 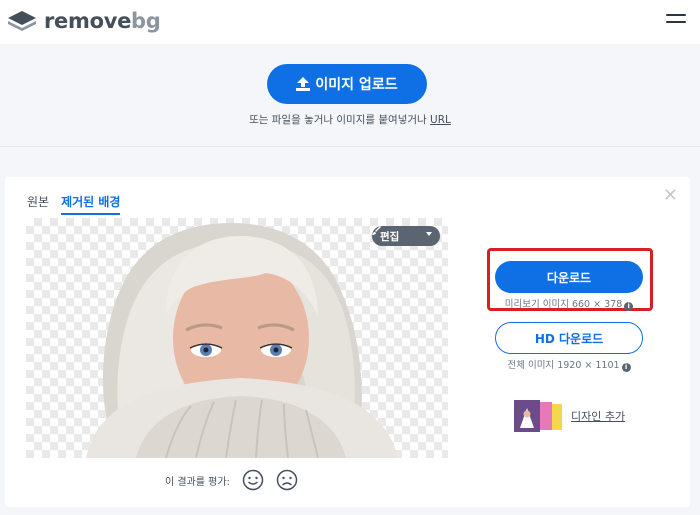 What do you see at coordinates (429, 234) in the screenshot?
I see `chevron-down-icon` at bounding box center [429, 234].